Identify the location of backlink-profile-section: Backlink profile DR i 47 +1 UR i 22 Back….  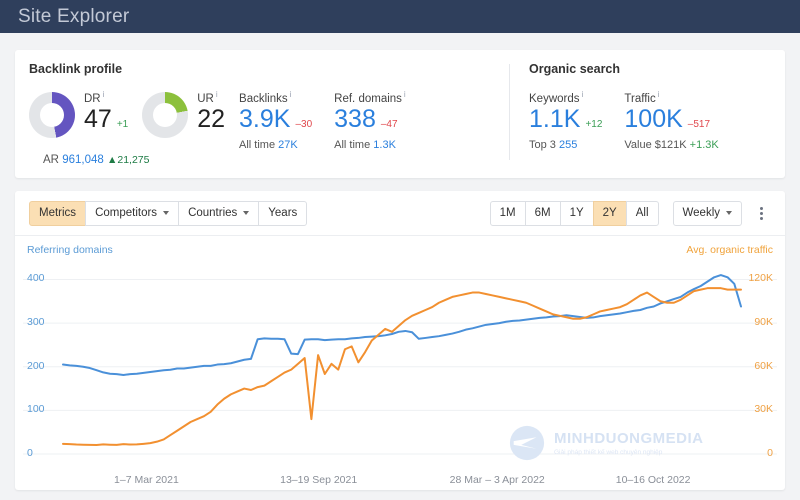
(269, 120).